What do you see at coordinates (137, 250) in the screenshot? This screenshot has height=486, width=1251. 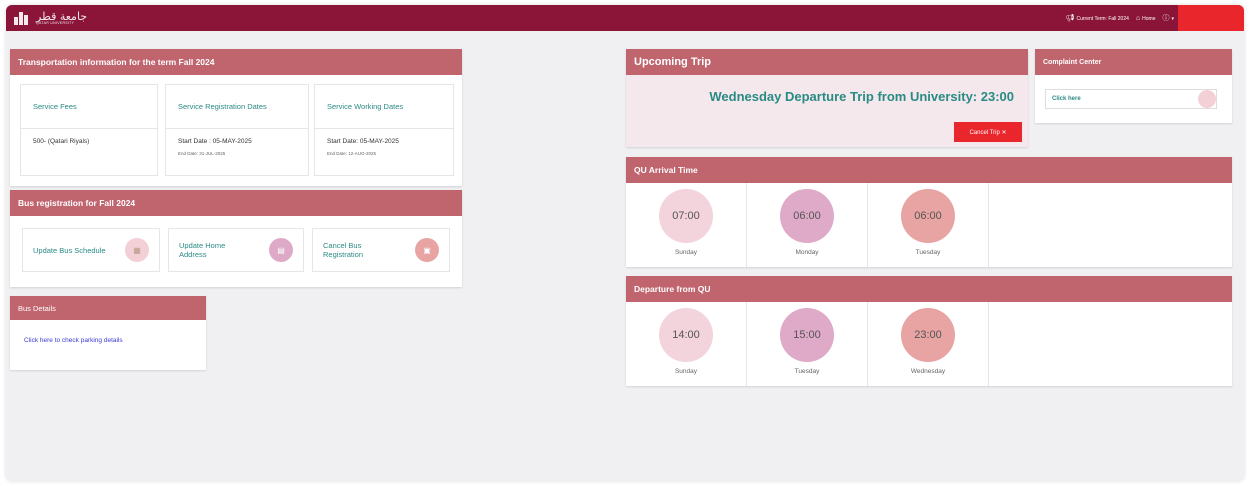 I see `calendar-icon: ▦` at bounding box center [137, 250].